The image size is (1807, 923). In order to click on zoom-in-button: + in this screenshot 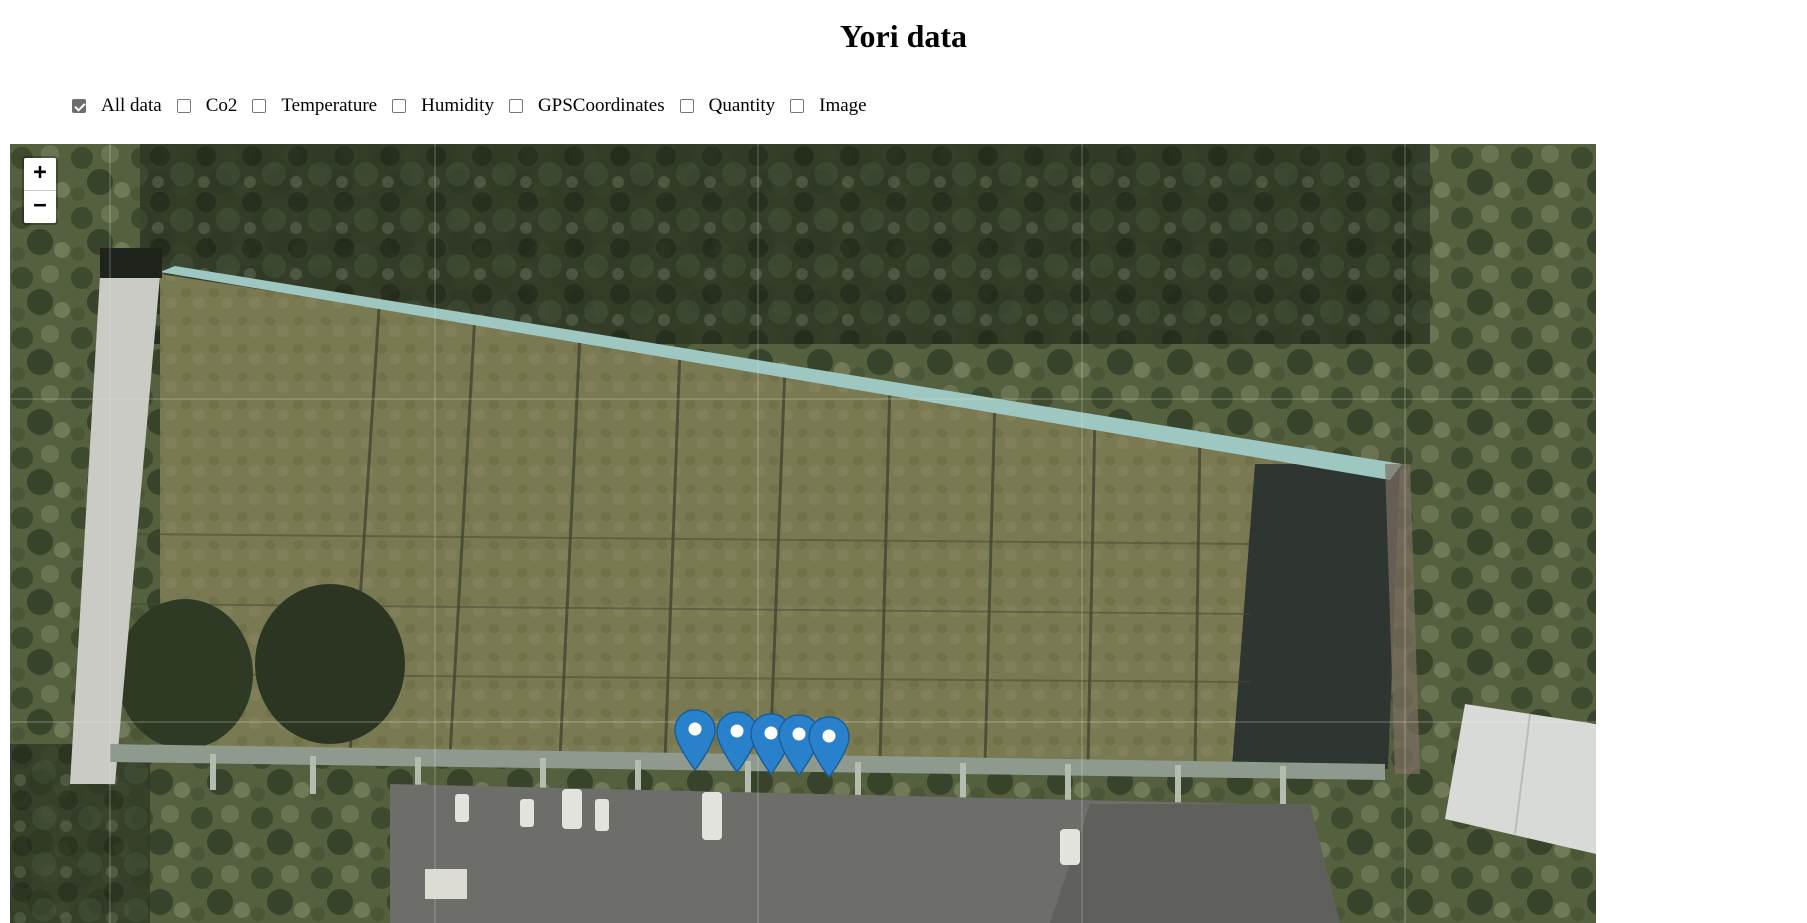, I will do `click(40, 174)`.